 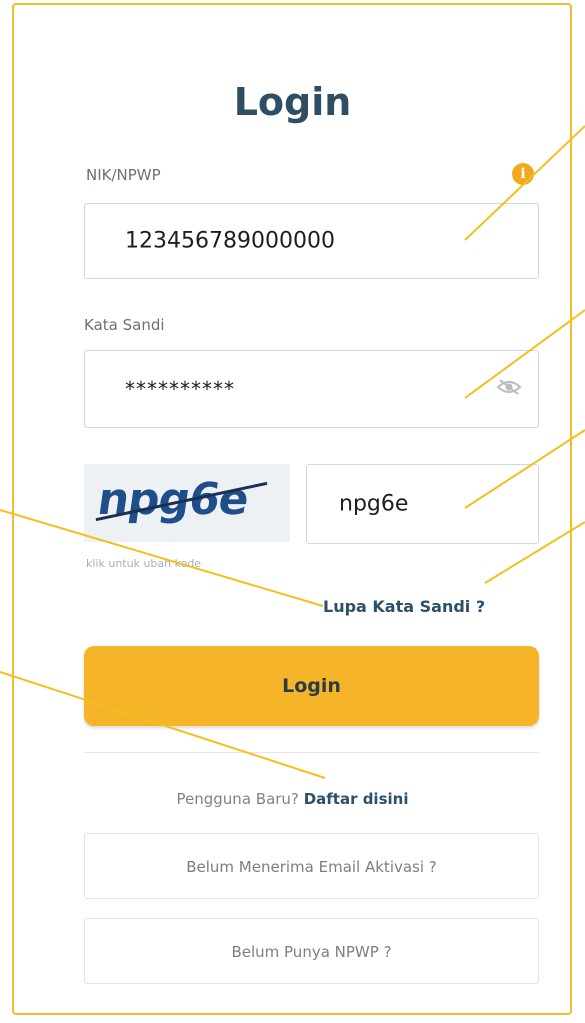 I want to click on annotation-line-captcha, so click(x=524, y=469).